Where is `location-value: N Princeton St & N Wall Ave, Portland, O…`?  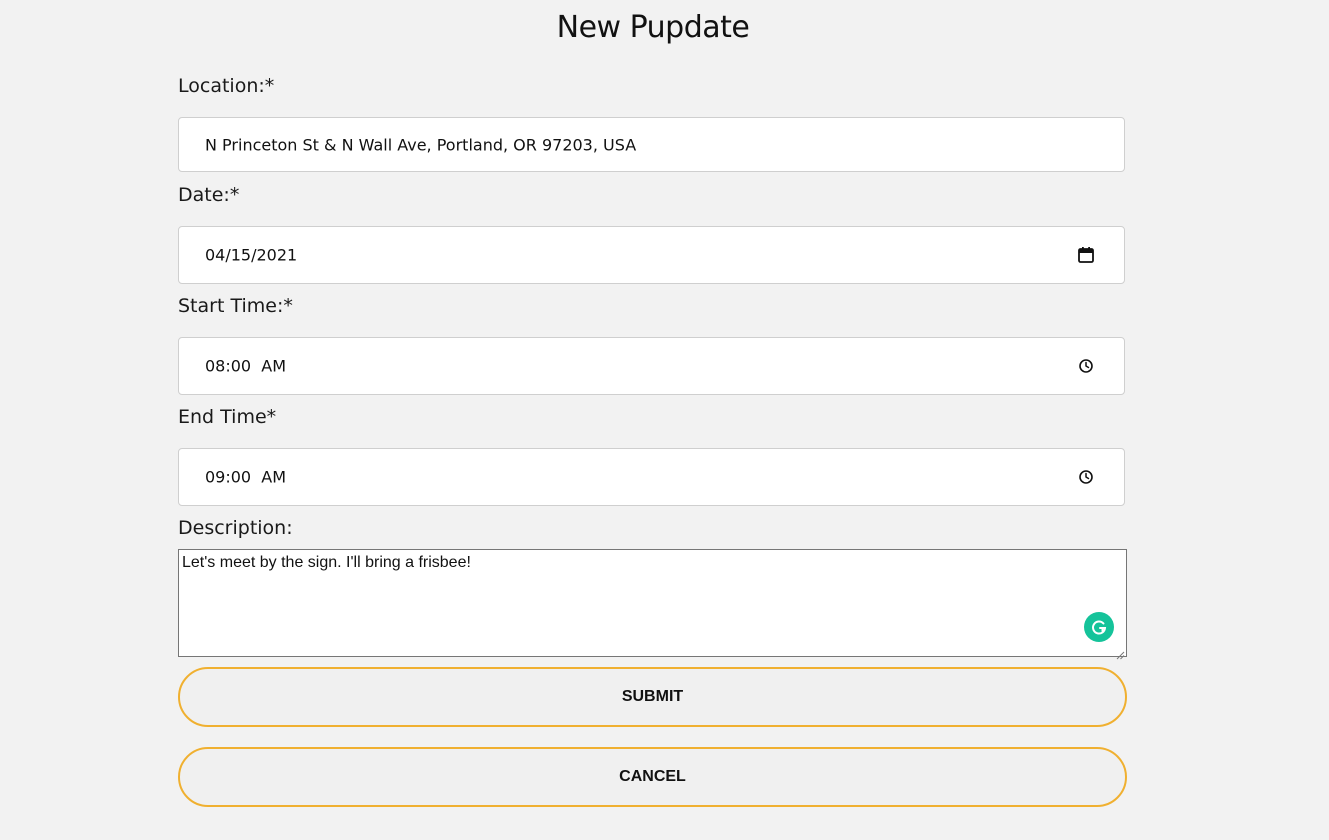 location-value: N Princeton St & N Wall Ave, Portland, O… is located at coordinates (421, 144).